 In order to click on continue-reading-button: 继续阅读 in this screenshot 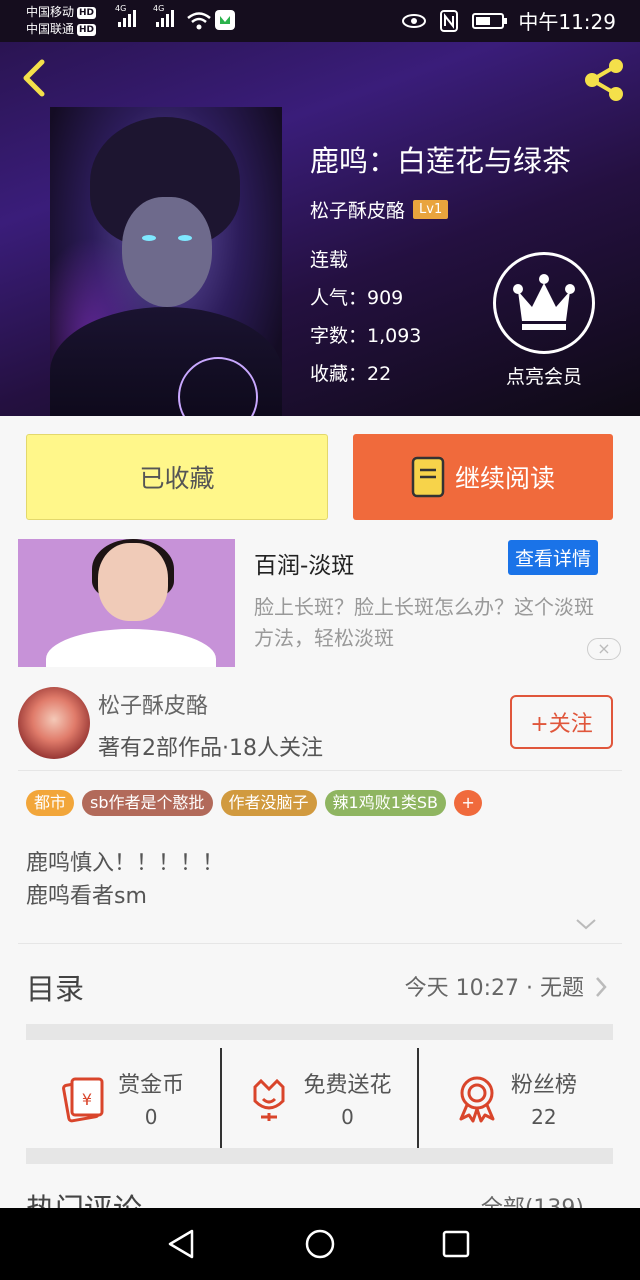, I will do `click(483, 477)`.